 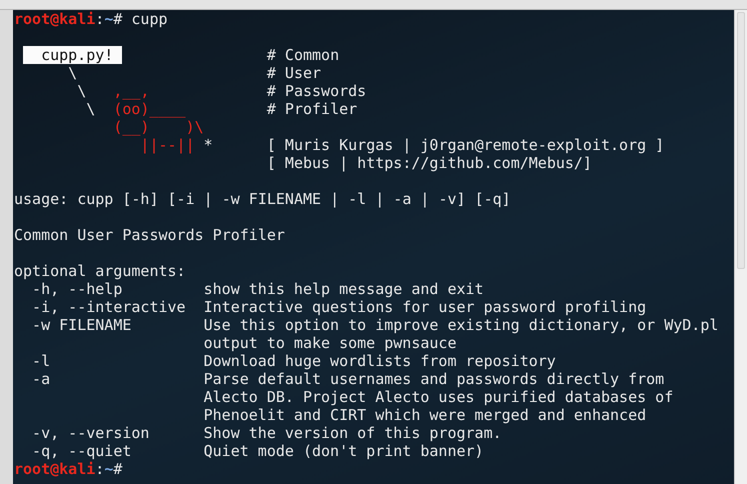 I want to click on option-label: -v, --version, so click(x=91, y=433).